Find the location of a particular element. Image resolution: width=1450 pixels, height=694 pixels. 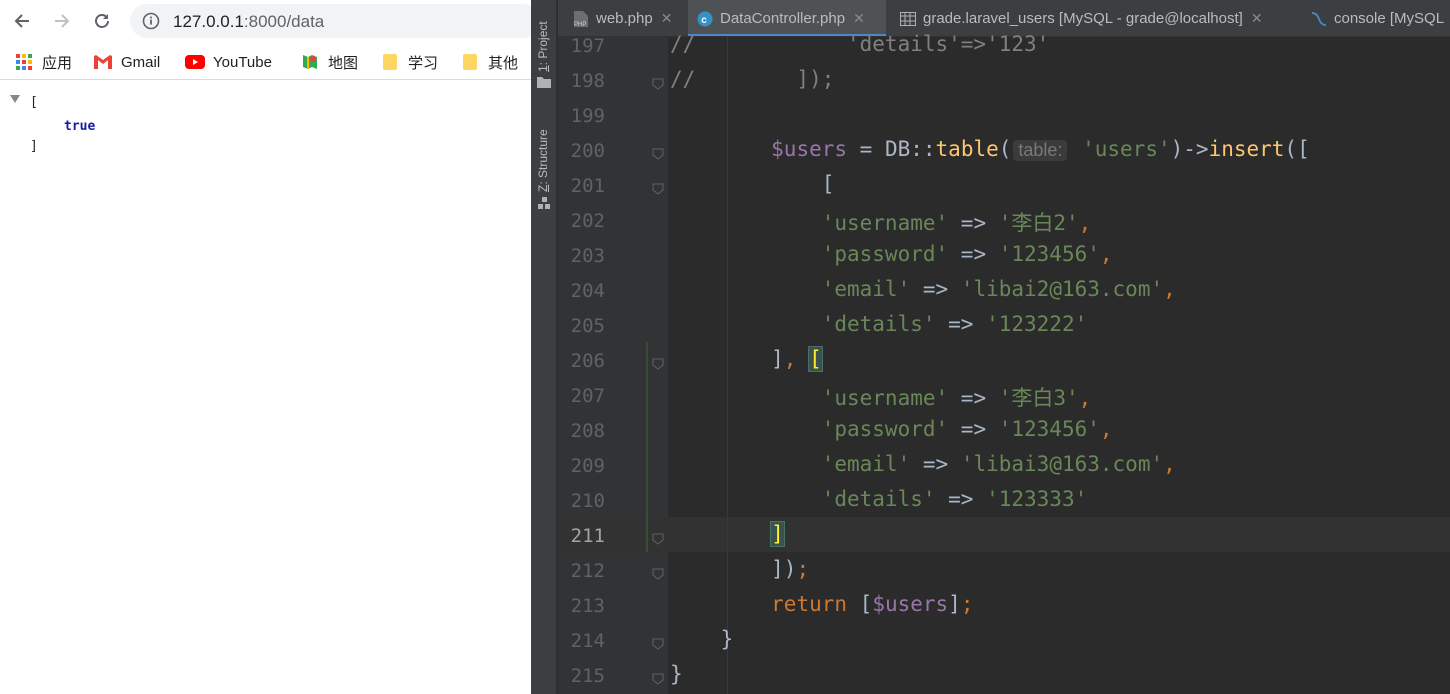

json-close-bracket: ] is located at coordinates (34, 146).